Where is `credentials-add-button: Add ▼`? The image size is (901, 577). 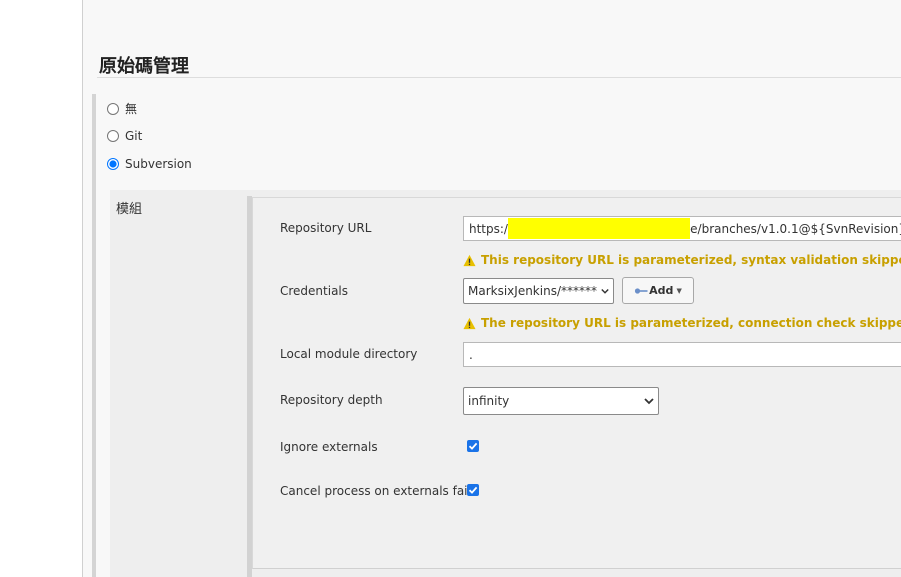 credentials-add-button: Add ▼ is located at coordinates (658, 290).